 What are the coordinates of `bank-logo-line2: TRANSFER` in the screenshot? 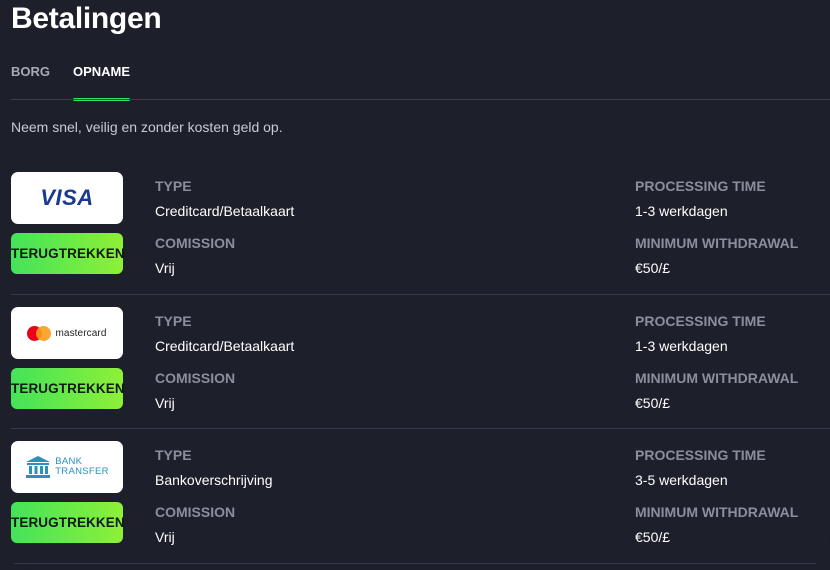 It's located at (82, 471).